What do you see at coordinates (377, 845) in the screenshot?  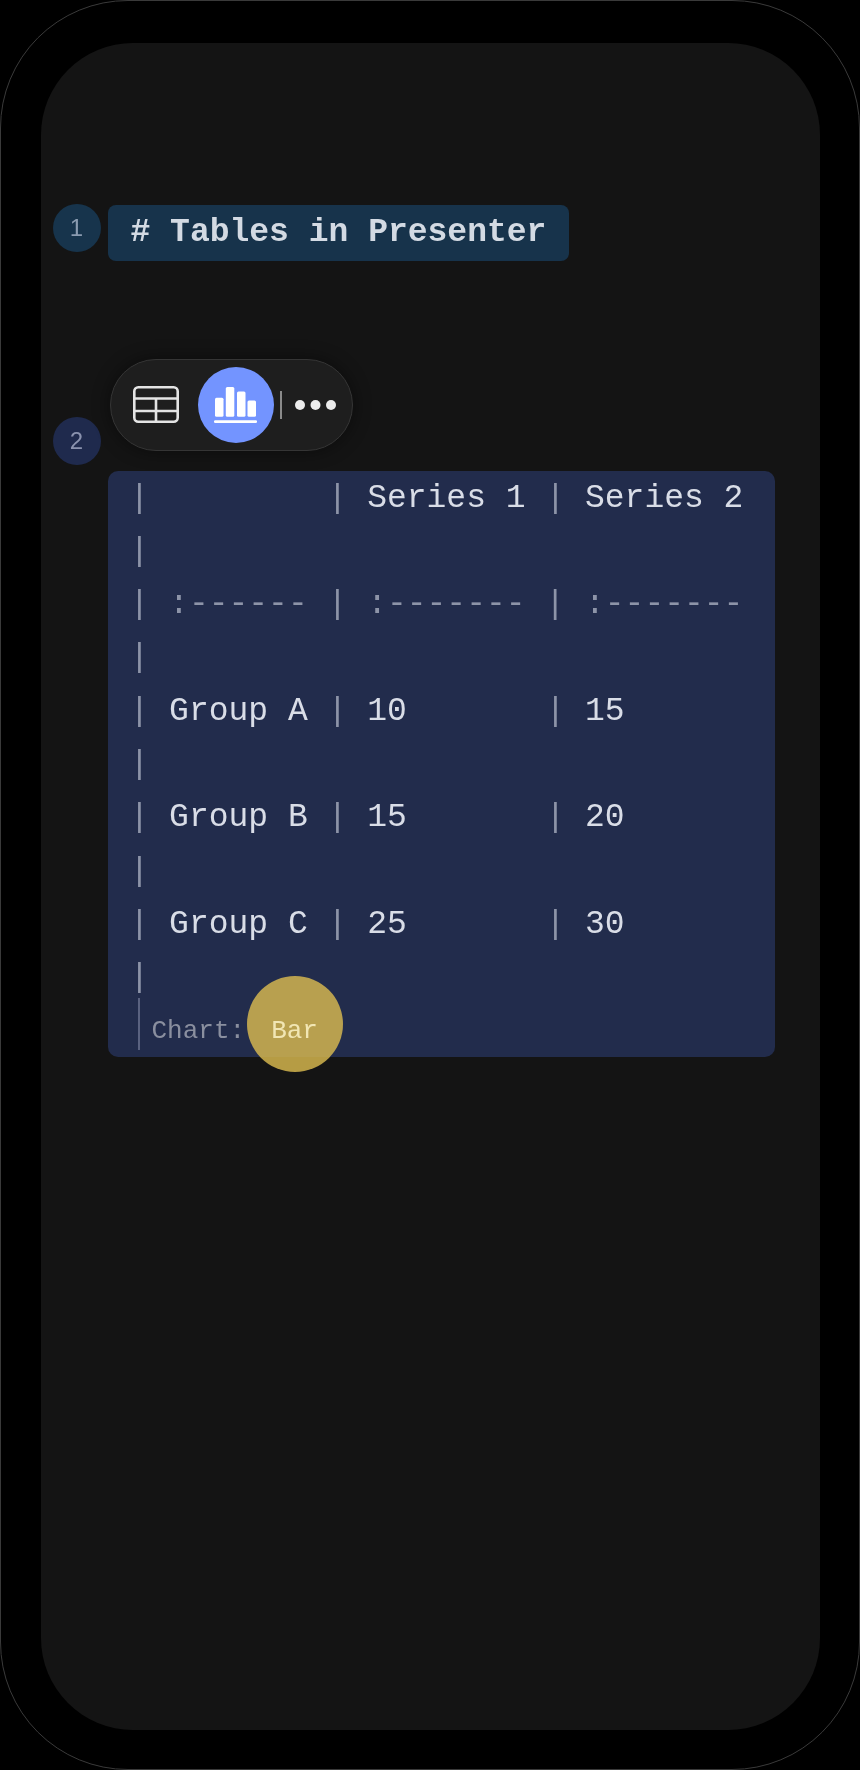 I see `markdown-line: | Group B | 15 | 20 |` at bounding box center [377, 845].